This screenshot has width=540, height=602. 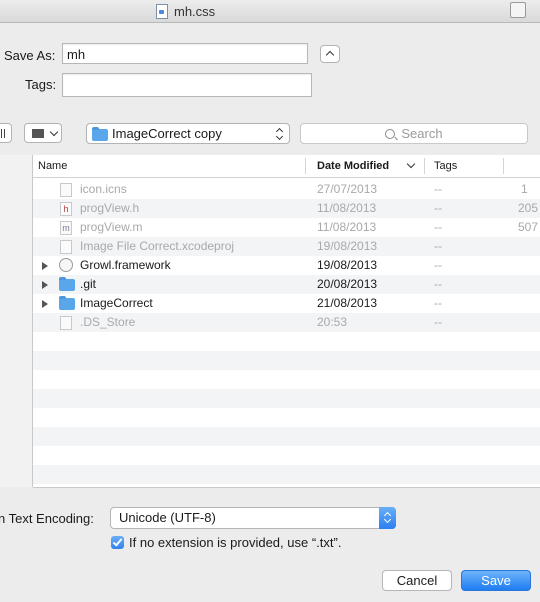 I want to click on xcodeproj-file-icon, so click(x=66, y=247).